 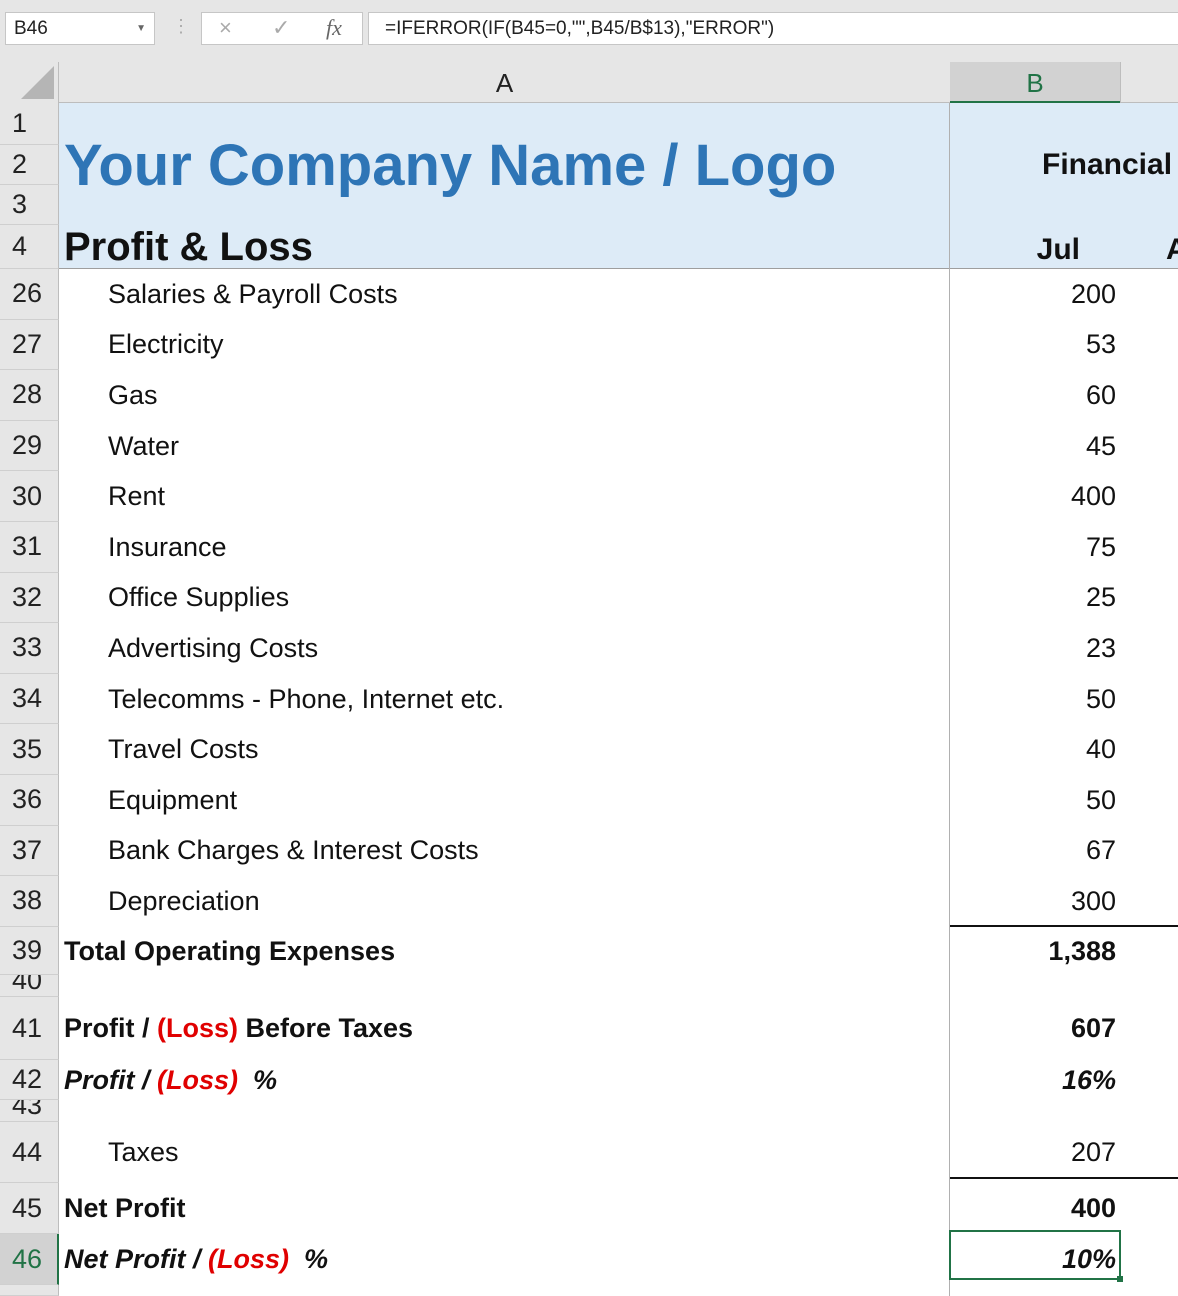 What do you see at coordinates (1033, 951) in the screenshot?
I see `row-r39-value: 1,388` at bounding box center [1033, 951].